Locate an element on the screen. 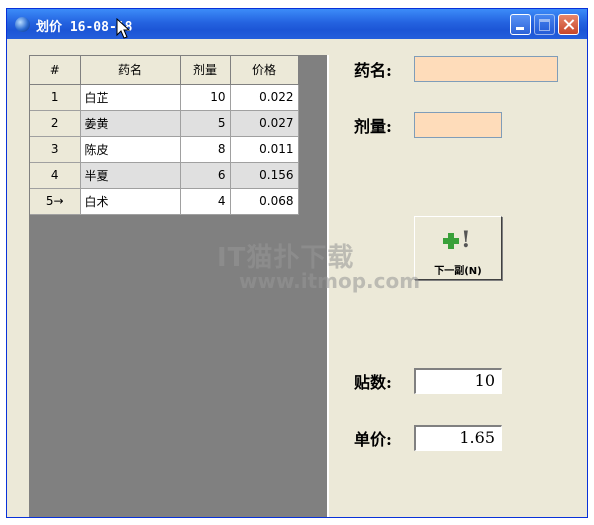 The image size is (594, 525). add-exclaim-icon is located at coordinates (451, 241).